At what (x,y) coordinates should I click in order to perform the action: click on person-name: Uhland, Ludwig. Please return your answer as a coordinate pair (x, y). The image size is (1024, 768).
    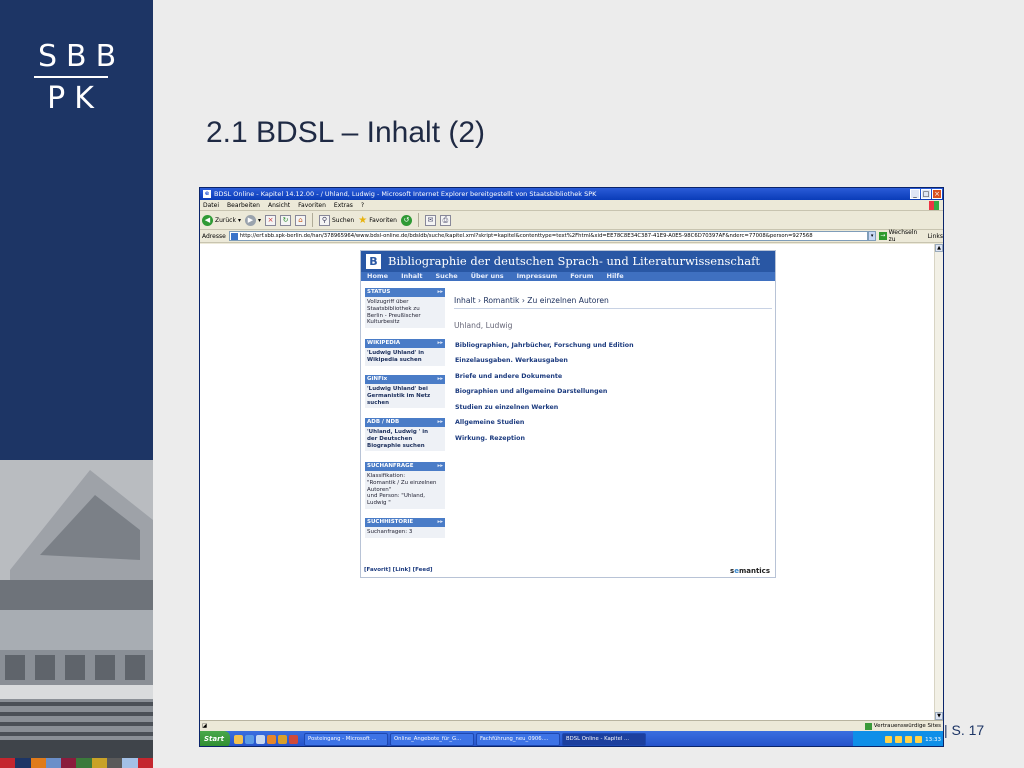
    Looking at the image, I should click on (483, 325).